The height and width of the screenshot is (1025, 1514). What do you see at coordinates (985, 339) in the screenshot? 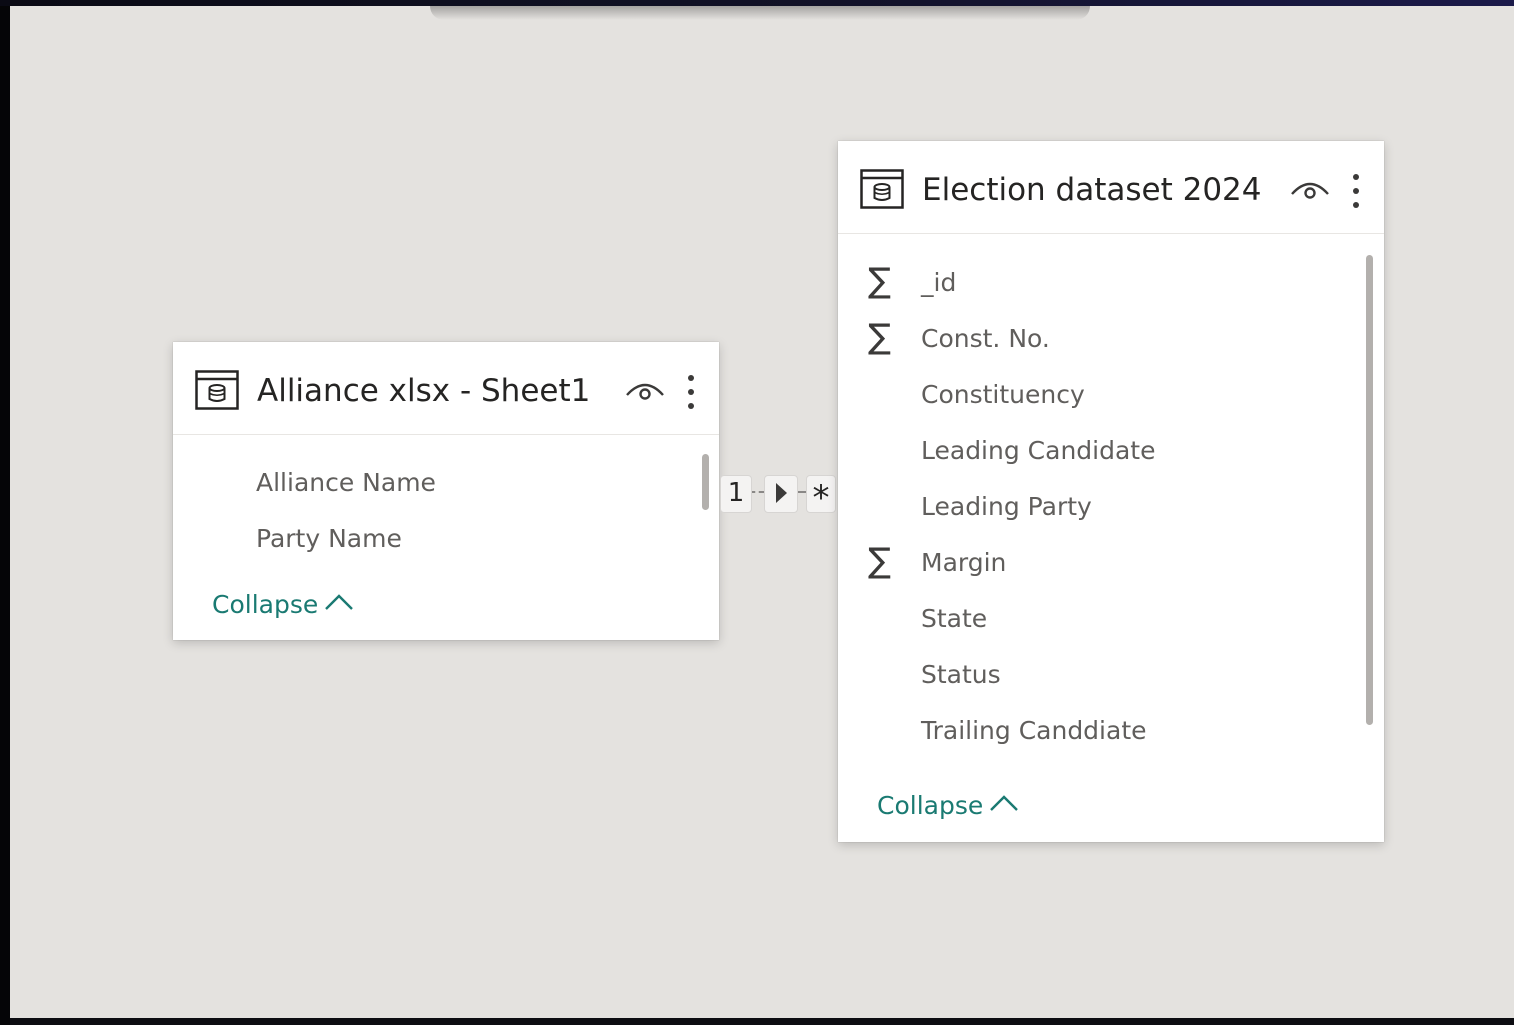
I see `field-const-no: Const. No.` at bounding box center [985, 339].